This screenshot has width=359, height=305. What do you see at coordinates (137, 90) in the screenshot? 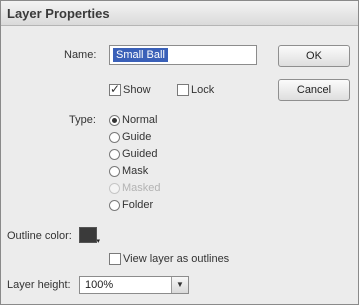
I see `show-label: Show` at bounding box center [137, 90].